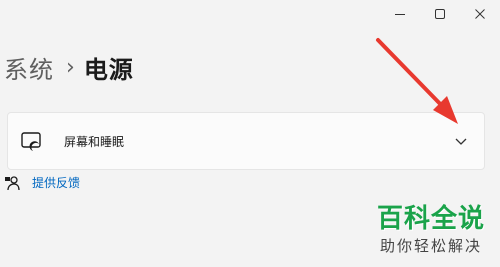 Image resolution: width=500 pixels, height=267 pixels. Describe the element at coordinates (430, 219) in the screenshot. I see `watermark-title: 百科全说` at that location.